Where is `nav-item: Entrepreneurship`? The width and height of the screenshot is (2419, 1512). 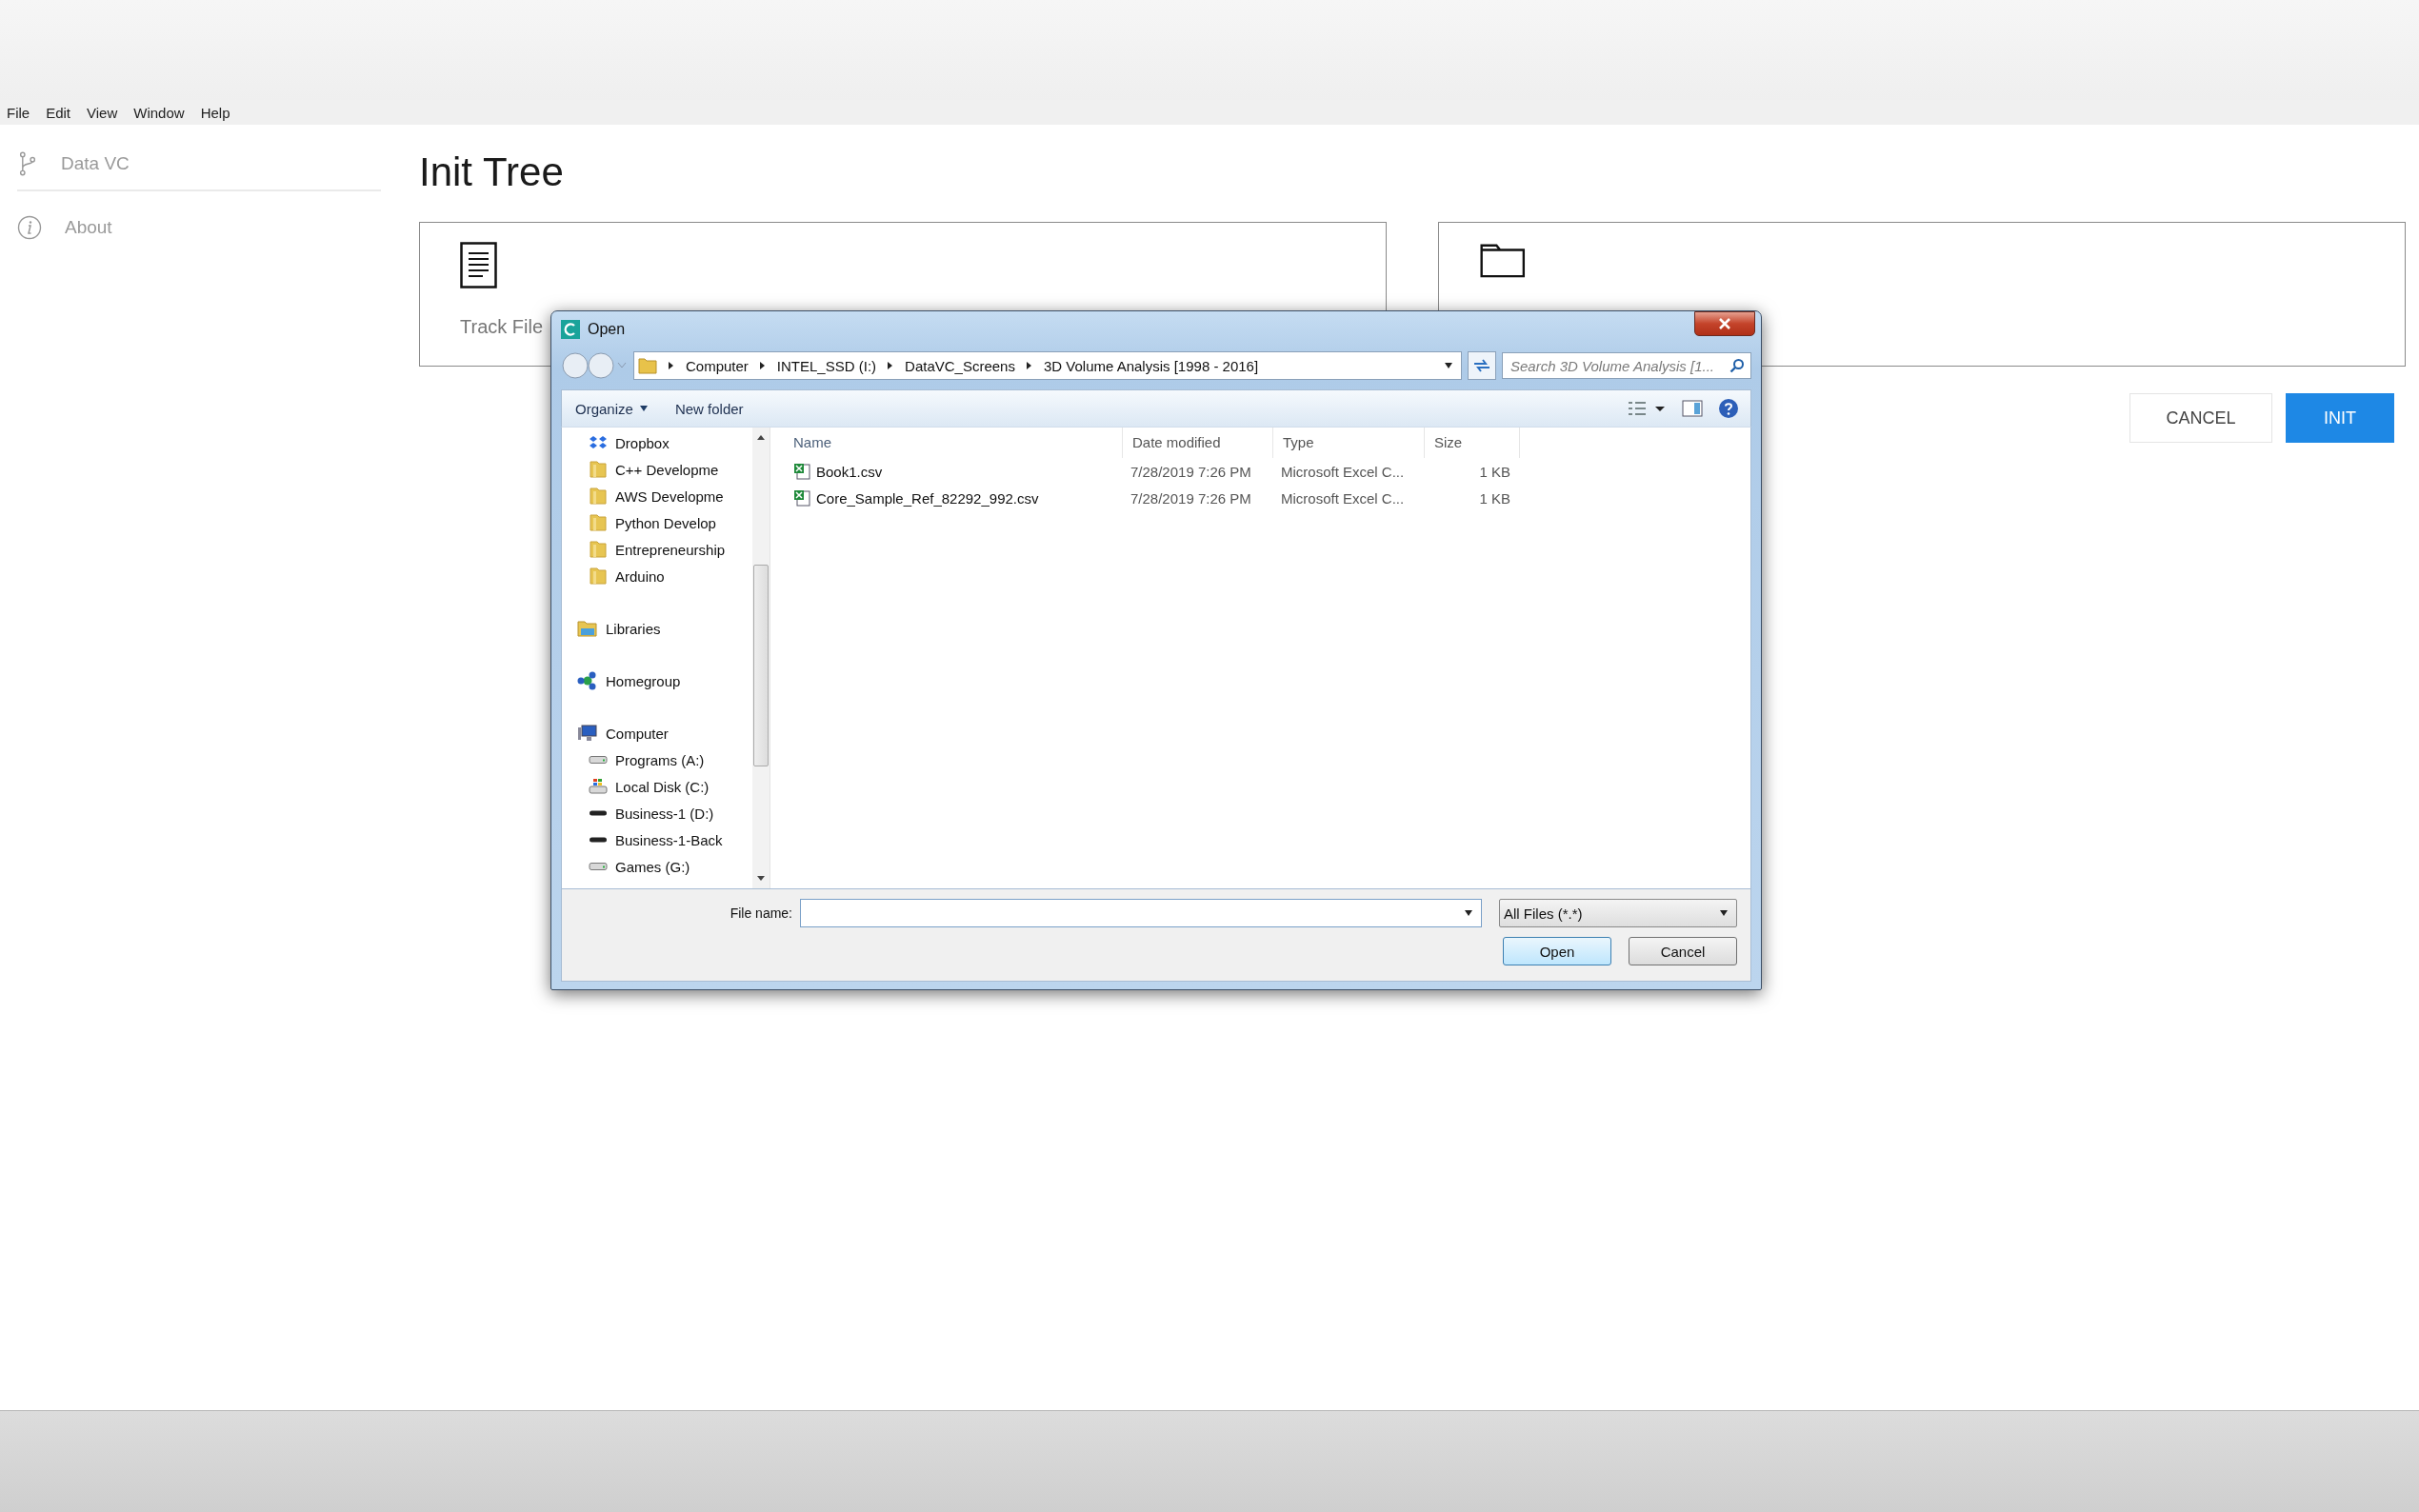
nav-item: Entrepreneurship is located at coordinates (670, 549).